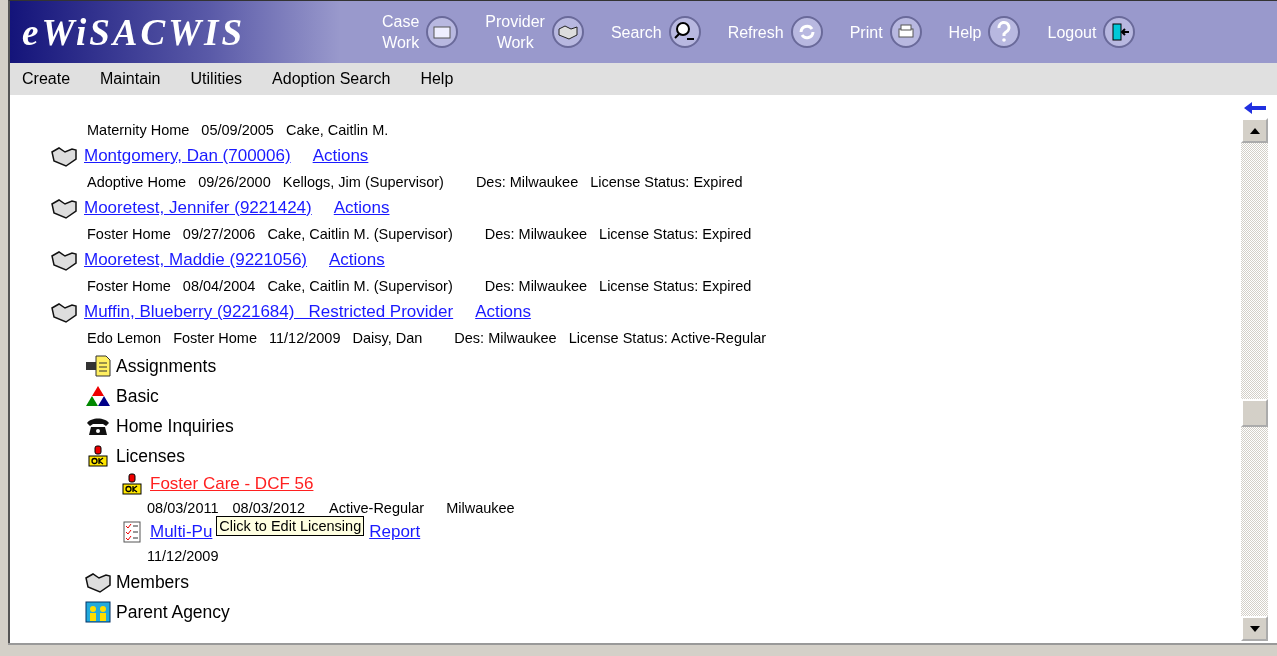 The height and width of the screenshot is (656, 1277). Describe the element at coordinates (46, 79) in the screenshot. I see `menu-item: Create` at that location.